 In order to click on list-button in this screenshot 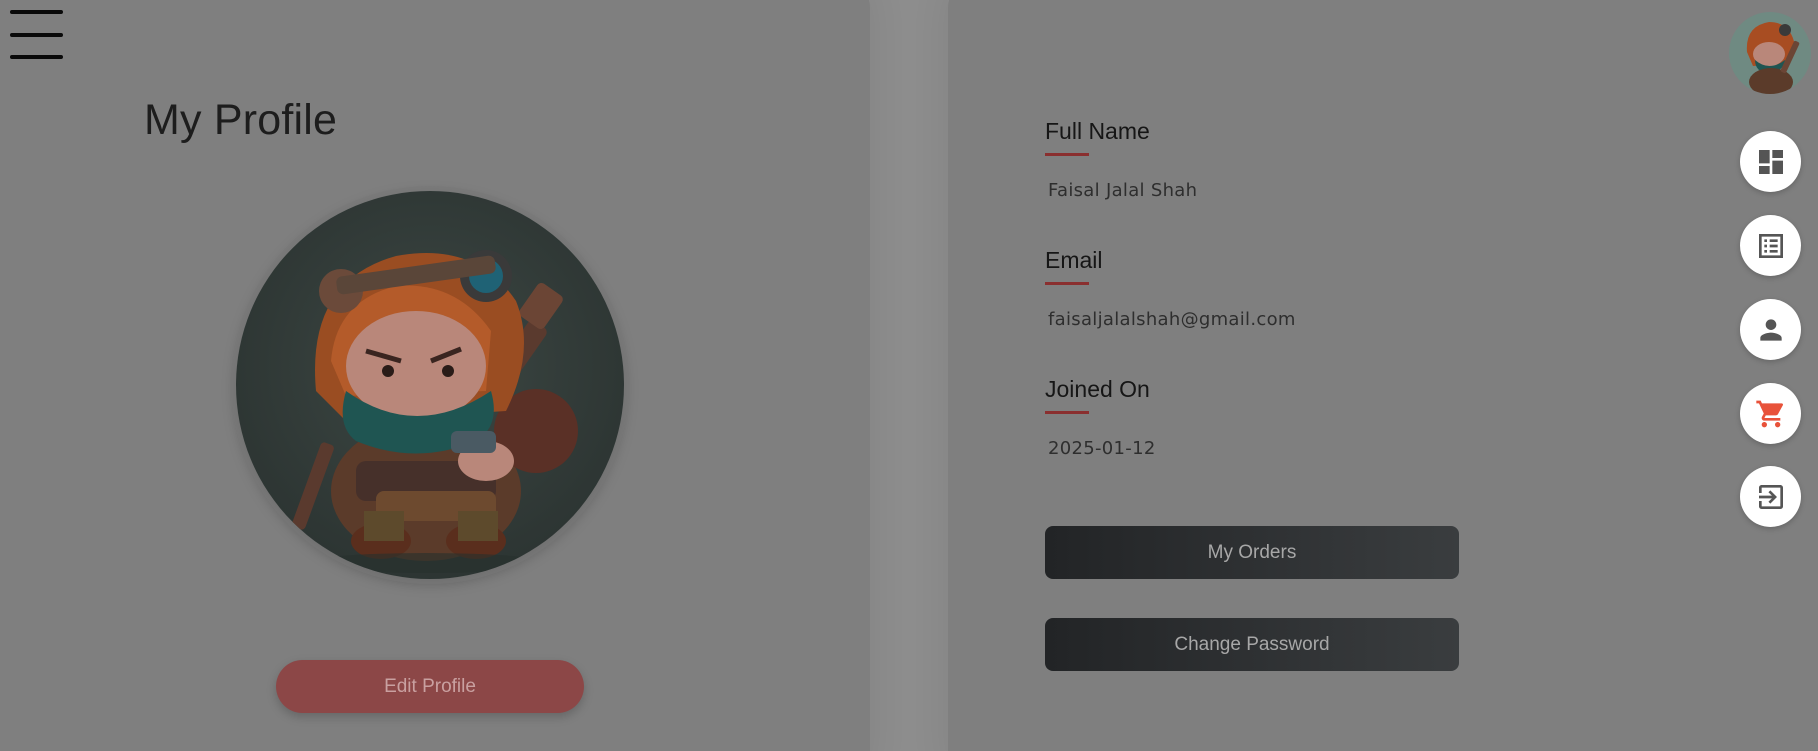, I will do `click(1770, 245)`.